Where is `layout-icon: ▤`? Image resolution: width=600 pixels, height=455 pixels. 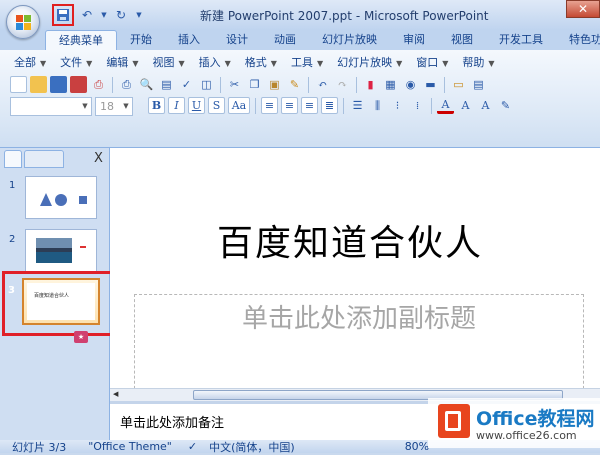 layout-icon: ▤ is located at coordinates (478, 84).